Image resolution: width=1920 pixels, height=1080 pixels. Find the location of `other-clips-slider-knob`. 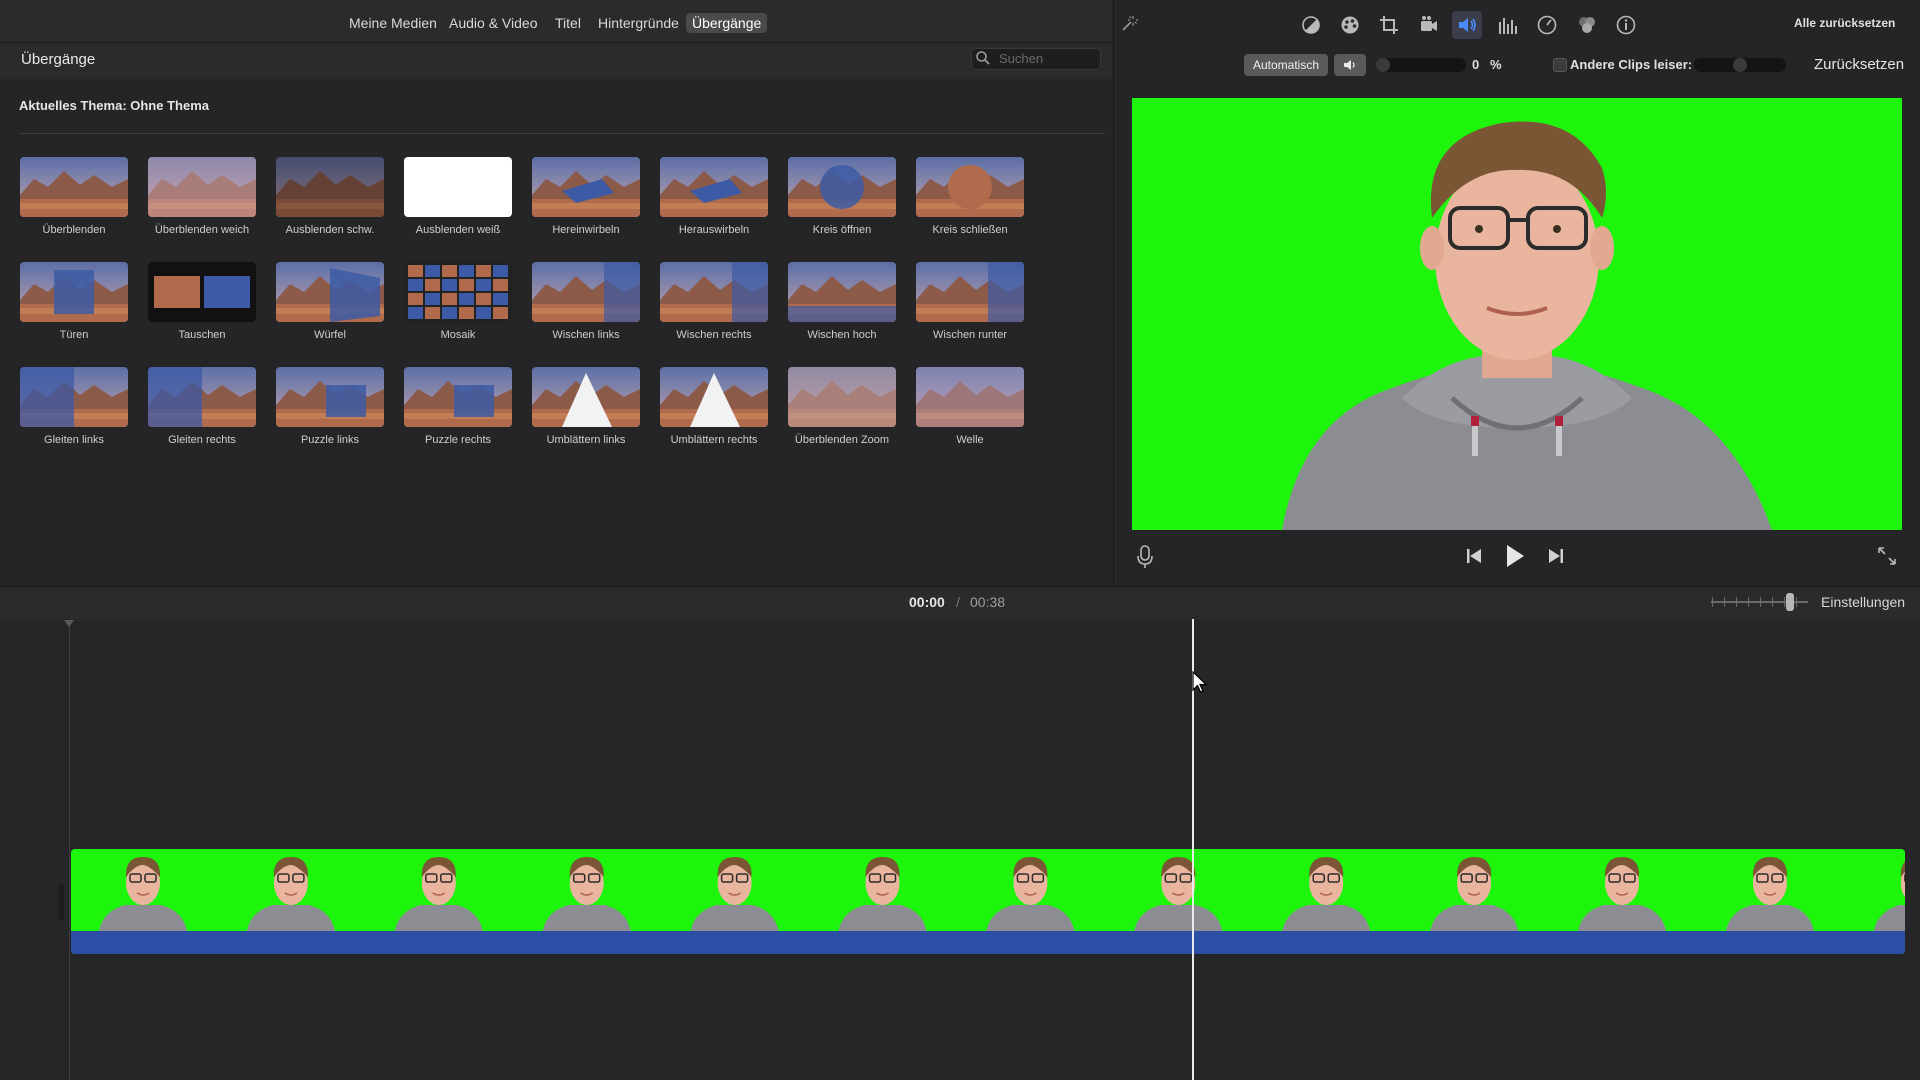

other-clips-slider-knob is located at coordinates (1740, 65).